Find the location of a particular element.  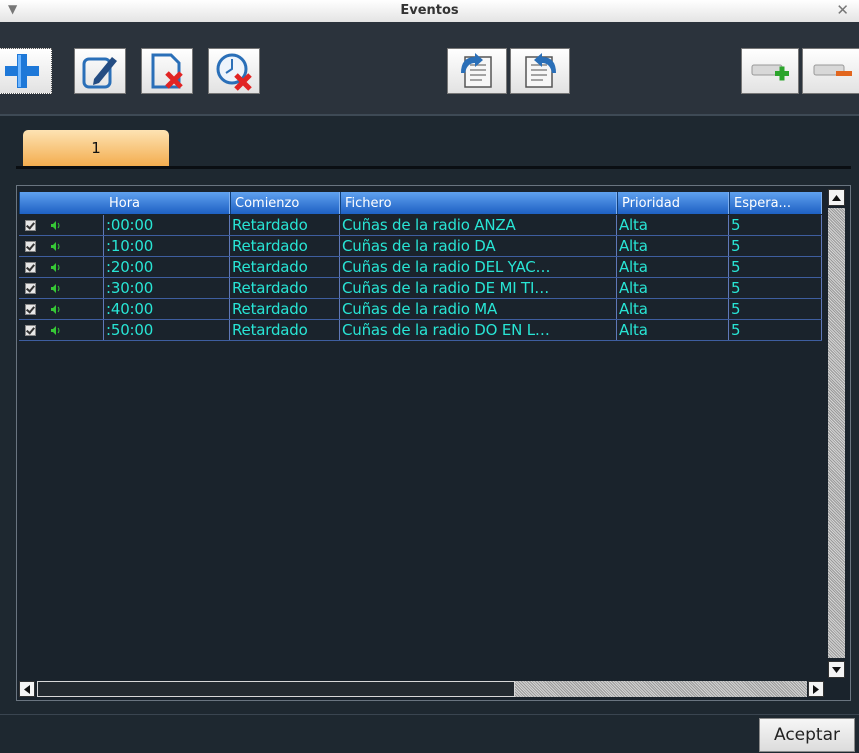

cell-hora: :10:00 is located at coordinates (167, 246).